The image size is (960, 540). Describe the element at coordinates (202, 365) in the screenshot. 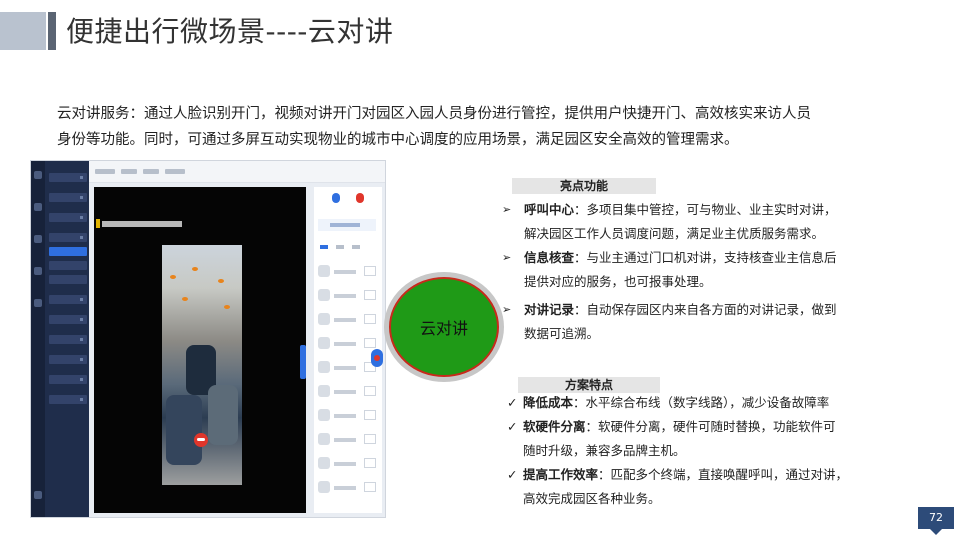

I see `video-feed` at that location.